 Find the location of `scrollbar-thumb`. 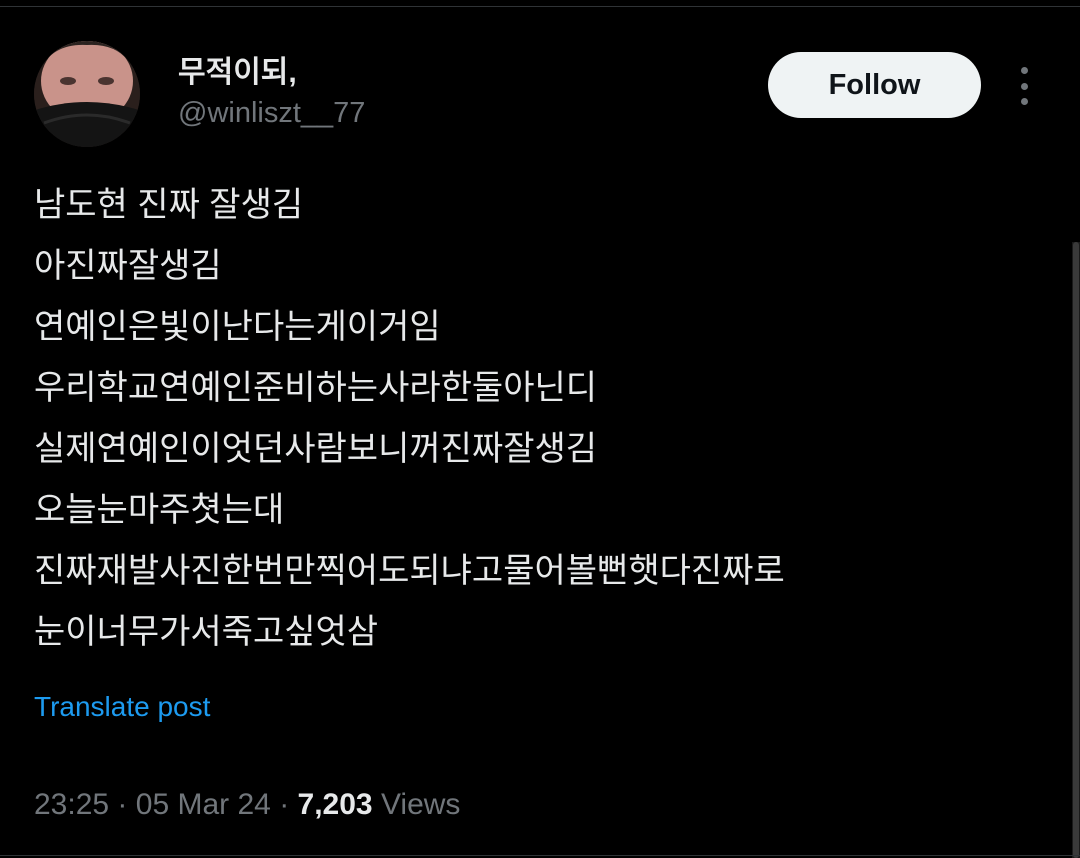

scrollbar-thumb is located at coordinates (1076, 550).